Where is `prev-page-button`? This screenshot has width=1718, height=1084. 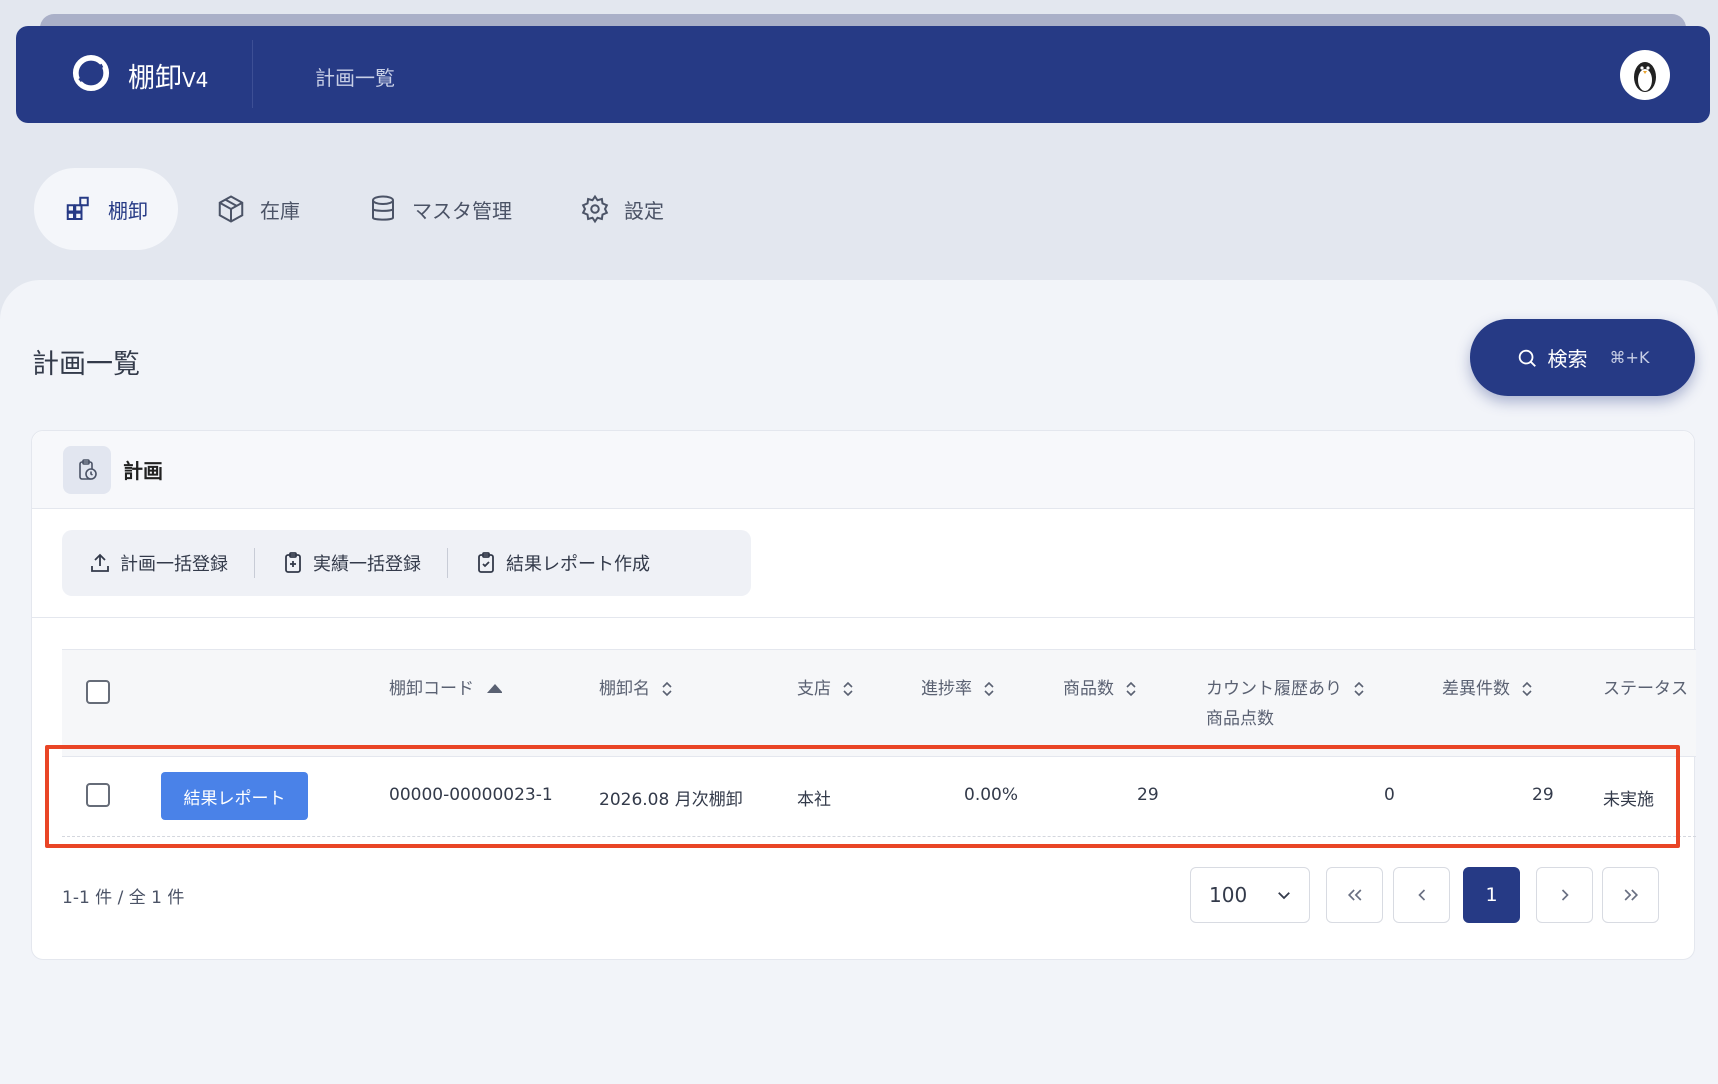
prev-page-button is located at coordinates (1421, 895).